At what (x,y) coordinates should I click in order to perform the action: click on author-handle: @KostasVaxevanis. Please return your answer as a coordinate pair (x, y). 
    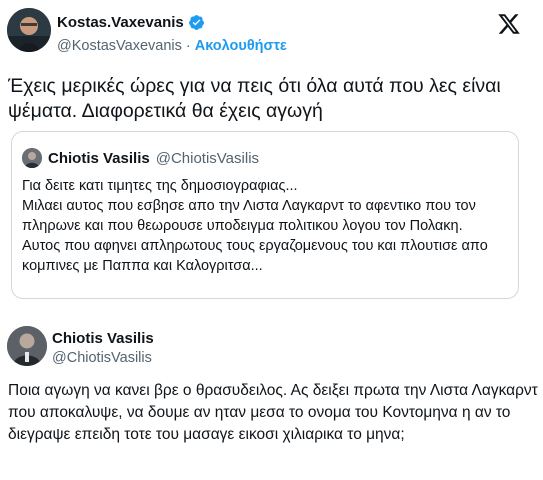
    Looking at the image, I should click on (119, 46).